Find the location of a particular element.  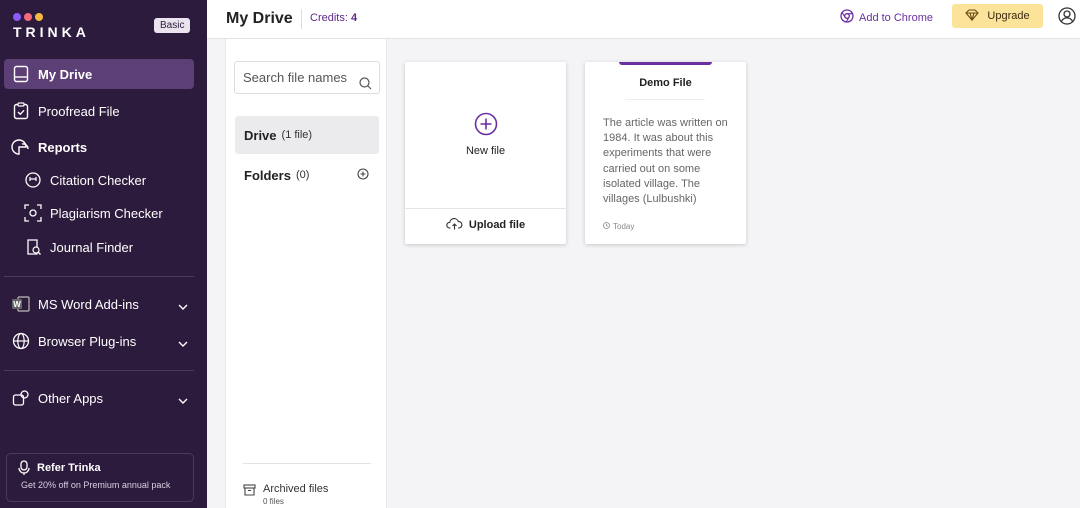

sidebar-item-citation-checker: Citation Checker is located at coordinates (105, 180).